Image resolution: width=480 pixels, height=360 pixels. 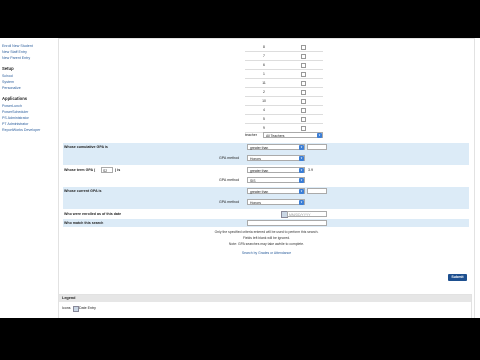 I want to click on note-blank-fields: Fields left blank will be ignored., so click(x=266, y=238).